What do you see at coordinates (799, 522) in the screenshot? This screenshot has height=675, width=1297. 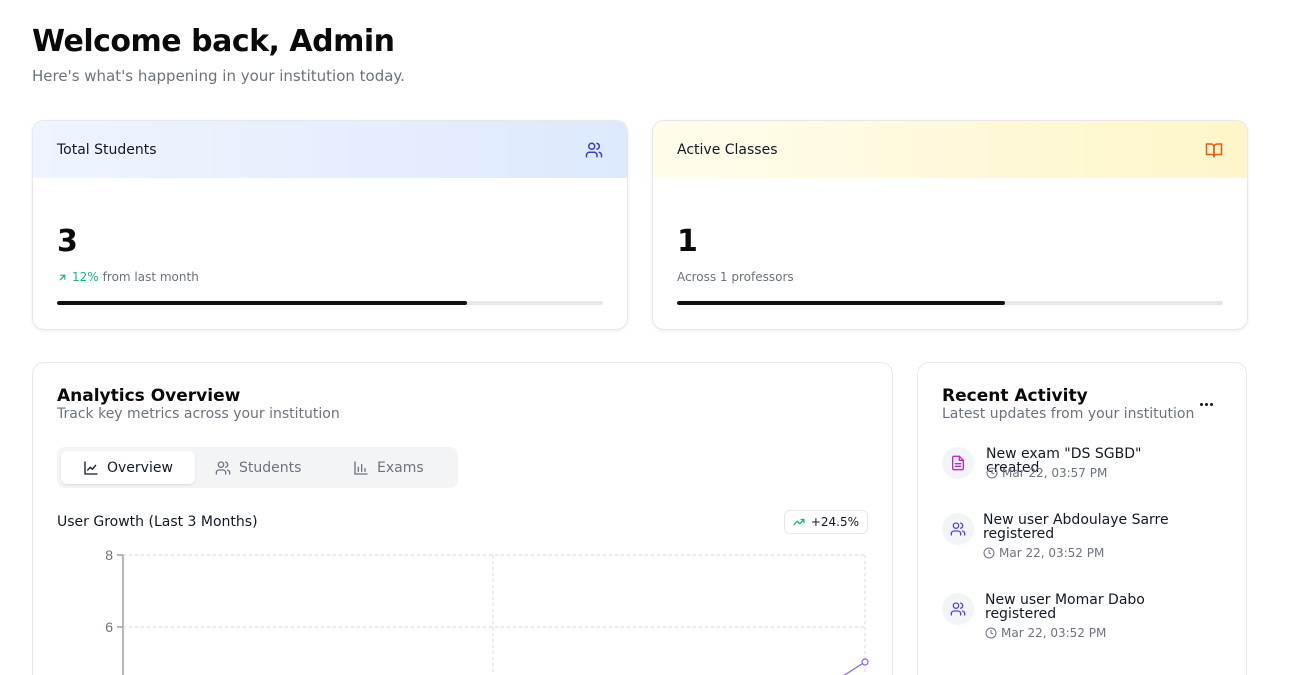 I see `trending-up-icon` at bounding box center [799, 522].